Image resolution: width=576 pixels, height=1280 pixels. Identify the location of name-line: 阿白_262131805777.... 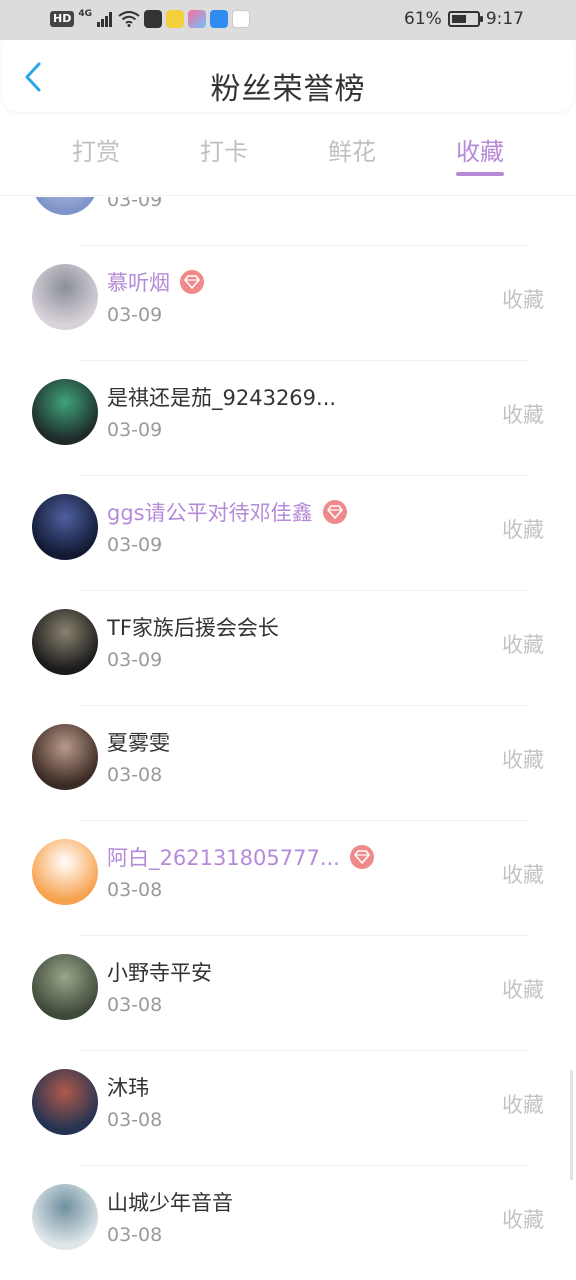
(240, 857).